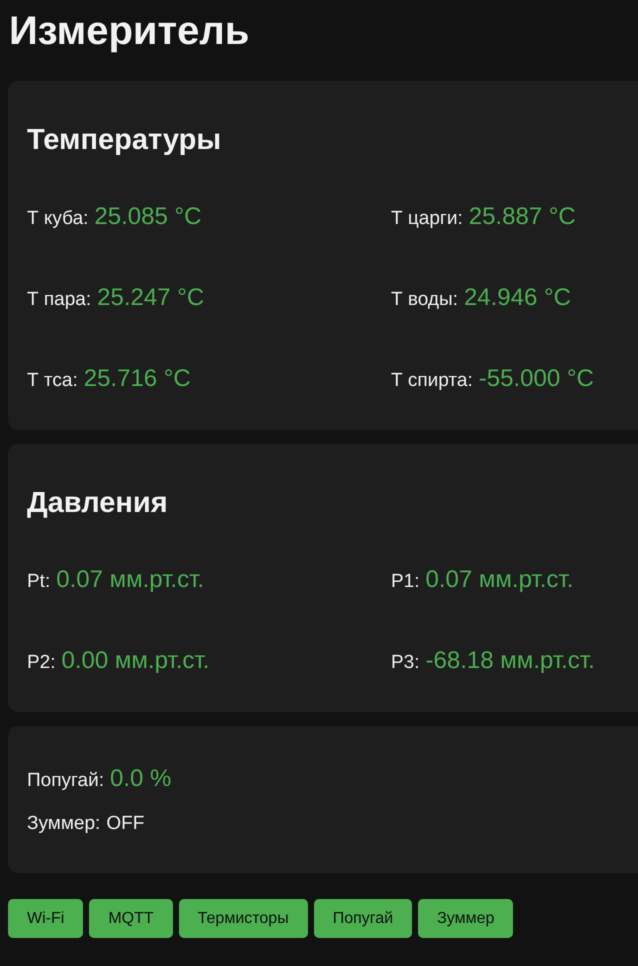 The image size is (638, 966). I want to click on reading-label: Т воды:, so click(424, 300).